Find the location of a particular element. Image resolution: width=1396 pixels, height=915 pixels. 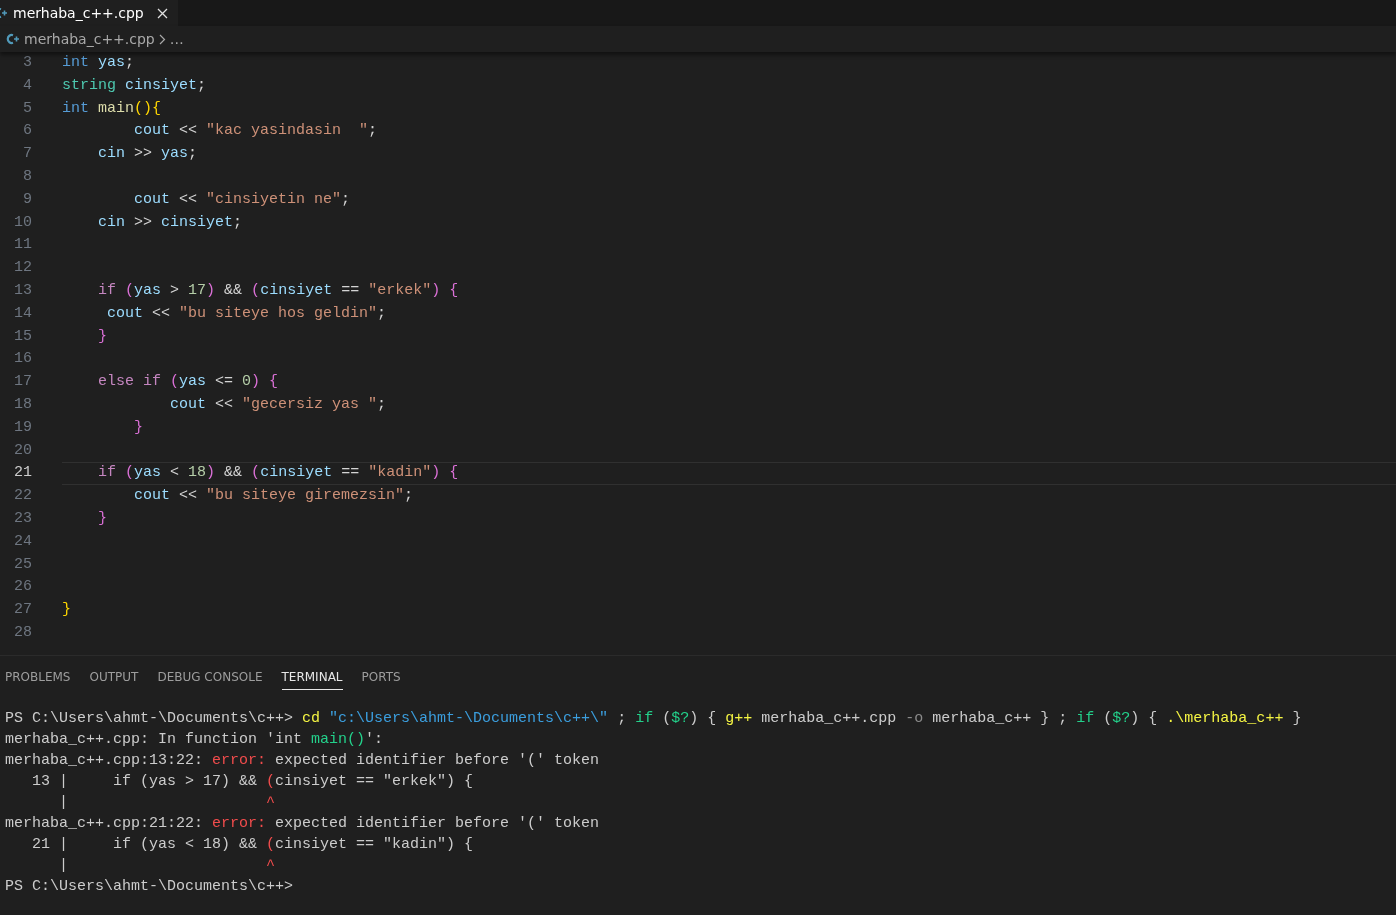

line-number: 20 is located at coordinates (22, 450).